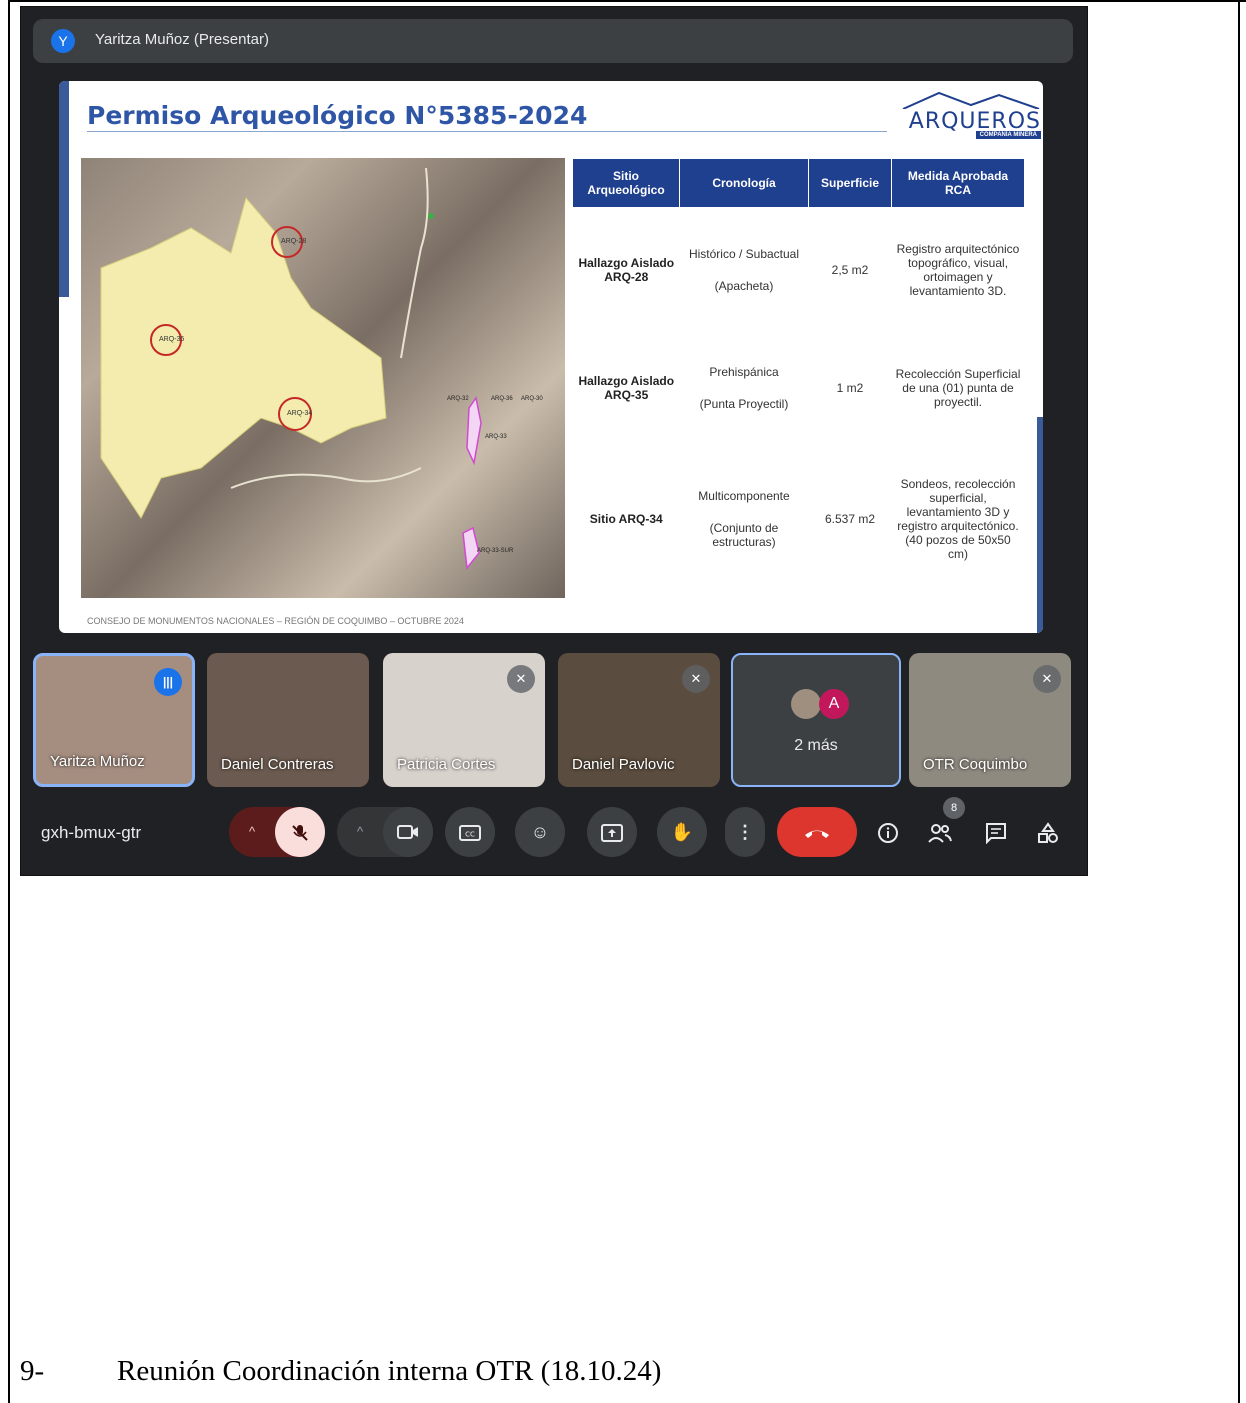 This screenshot has width=1246, height=1403. I want to click on caption-number: 9-, so click(32, 1371).